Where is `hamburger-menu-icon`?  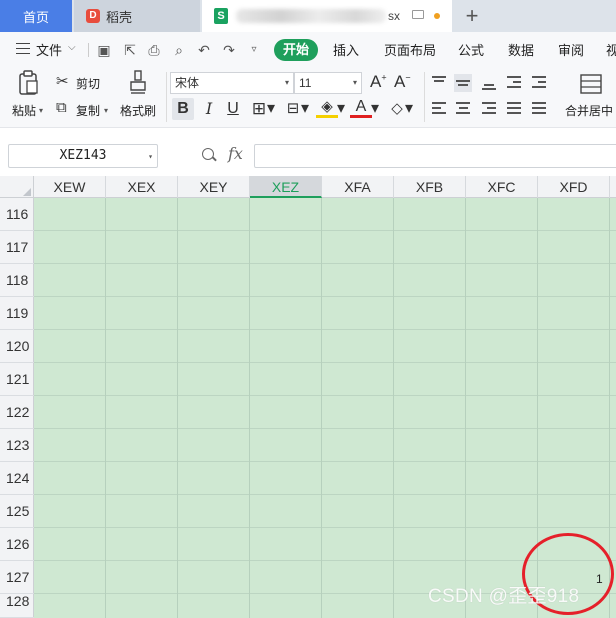
hamburger-menu-icon is located at coordinates (23, 48).